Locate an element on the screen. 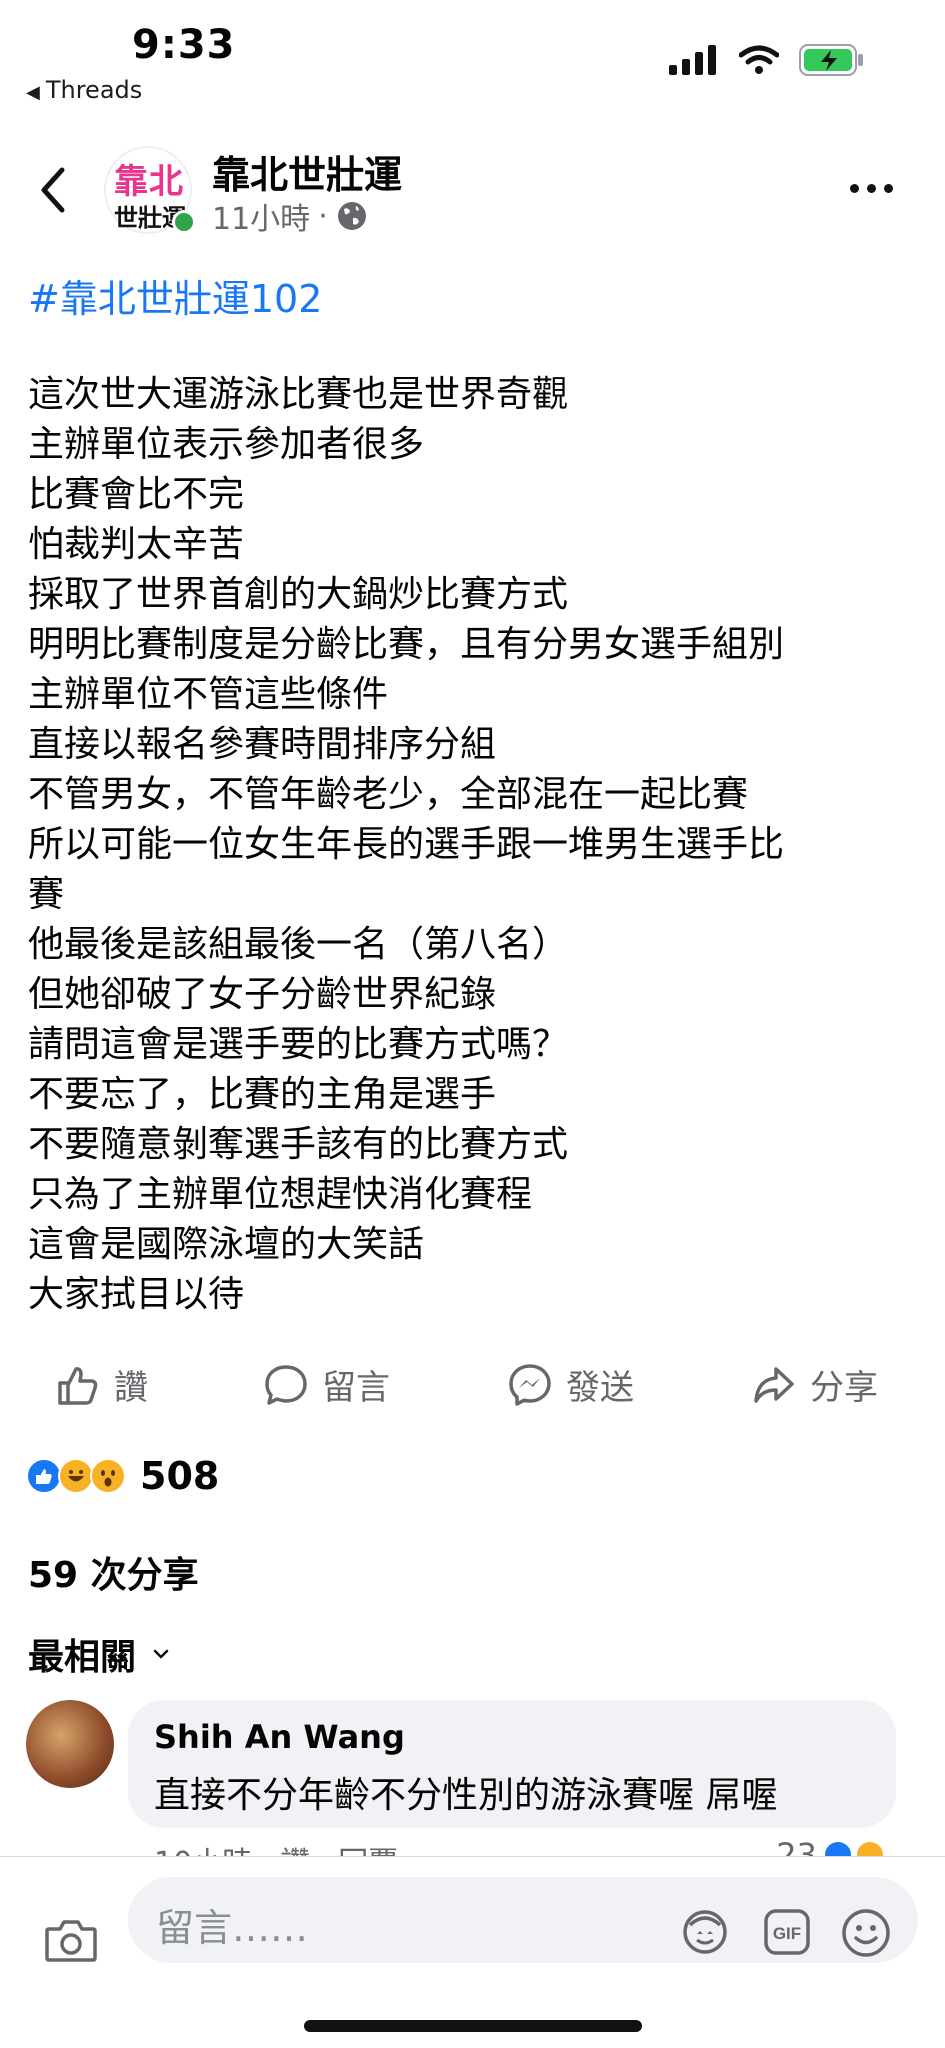 This screenshot has height=2048, width=945. post-line: 比賽會比不完 is located at coordinates (136, 494).